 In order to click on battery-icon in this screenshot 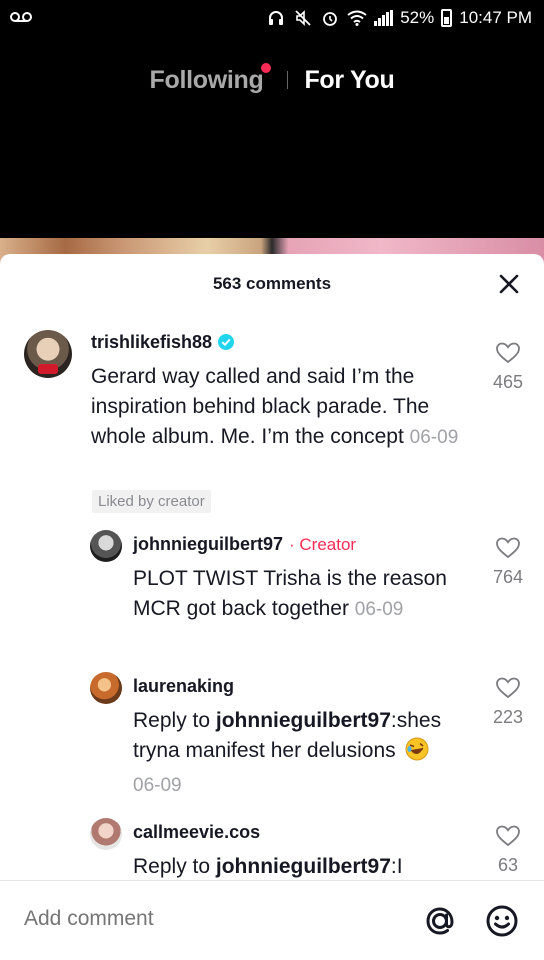, I will do `click(447, 18)`.